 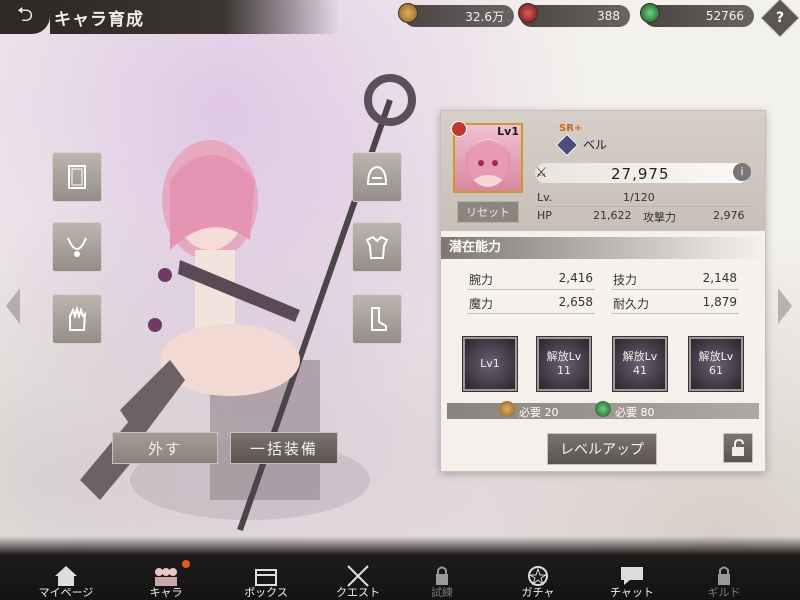 I want to click on potential-skill-2: 解放Lv 11, so click(x=564, y=364).